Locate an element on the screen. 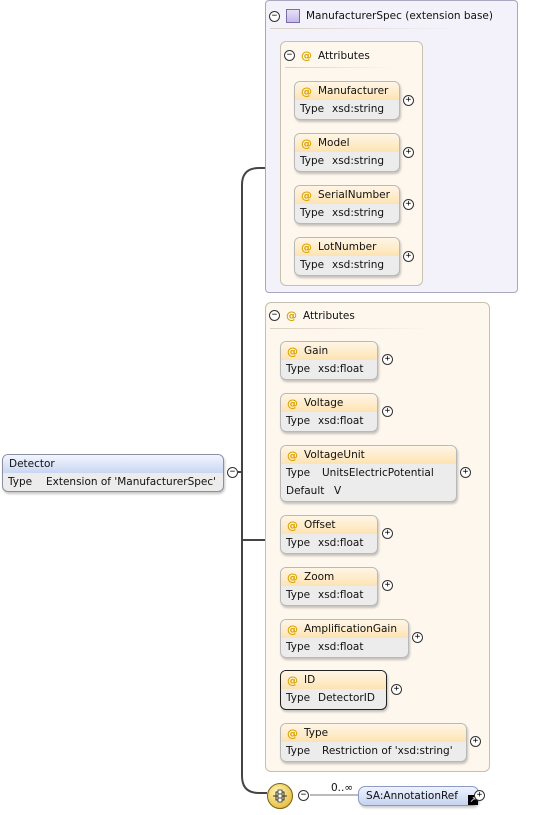 This screenshot has height=815, width=535. extension-attributes-header: − @ Attributes is located at coordinates (327, 55).